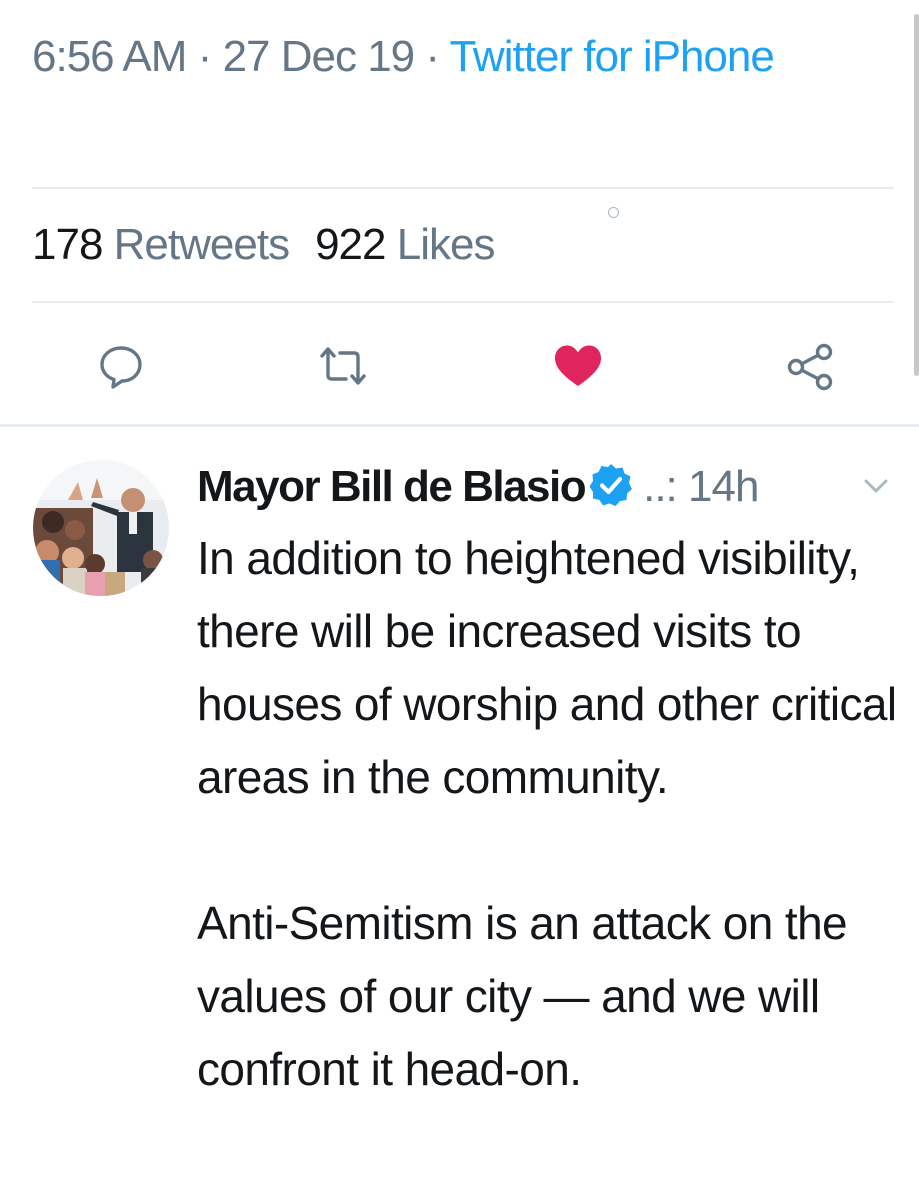  Describe the element at coordinates (916, 195) in the screenshot. I see `scrollbar` at that location.